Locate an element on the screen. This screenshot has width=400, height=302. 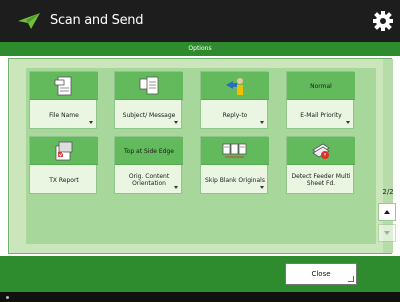
scroll-up-button is located at coordinates (387, 212).